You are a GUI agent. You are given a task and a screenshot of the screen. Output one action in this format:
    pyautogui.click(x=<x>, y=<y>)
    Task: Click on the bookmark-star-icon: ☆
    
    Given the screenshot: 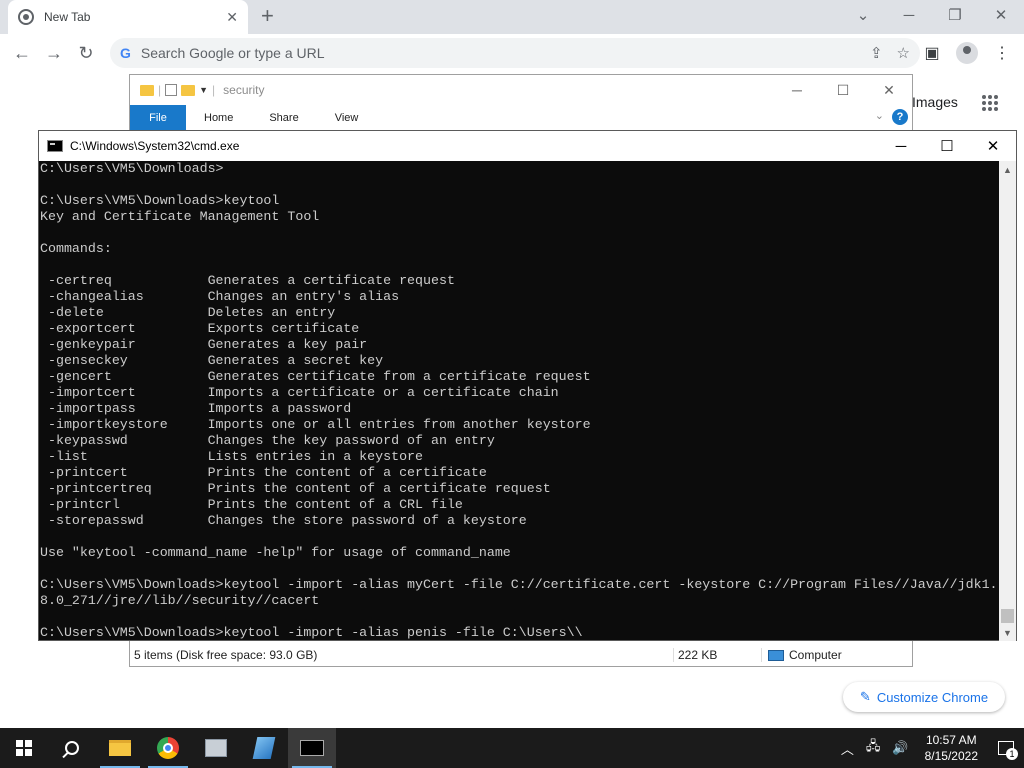 What is the action you would take?
    pyautogui.click(x=903, y=53)
    